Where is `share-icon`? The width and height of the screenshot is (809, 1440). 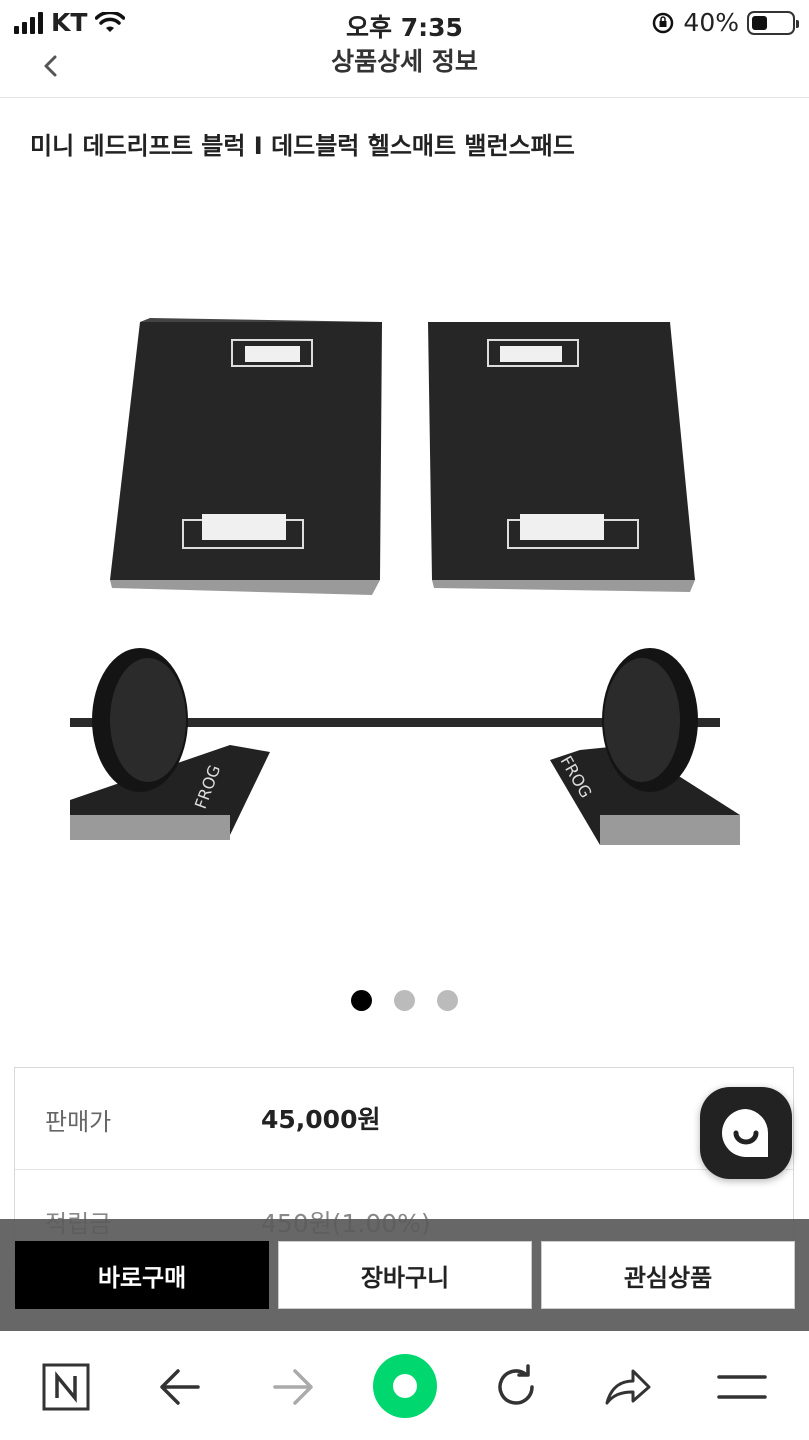 share-icon is located at coordinates (628, 1387).